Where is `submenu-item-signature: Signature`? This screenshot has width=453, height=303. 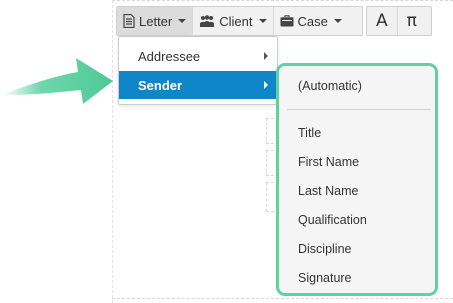
submenu-item-signature: Signature is located at coordinates (325, 278).